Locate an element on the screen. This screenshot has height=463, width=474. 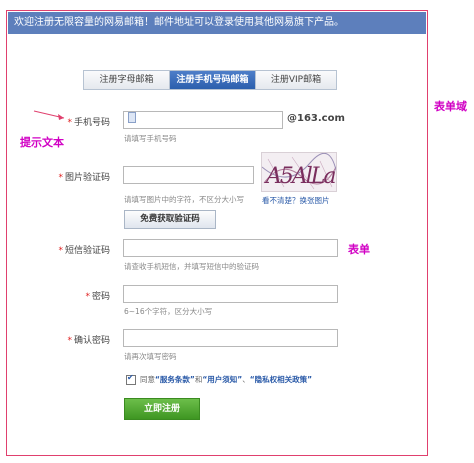
captcha-noise-graphic: A5AlLa is located at coordinates (299, 171).